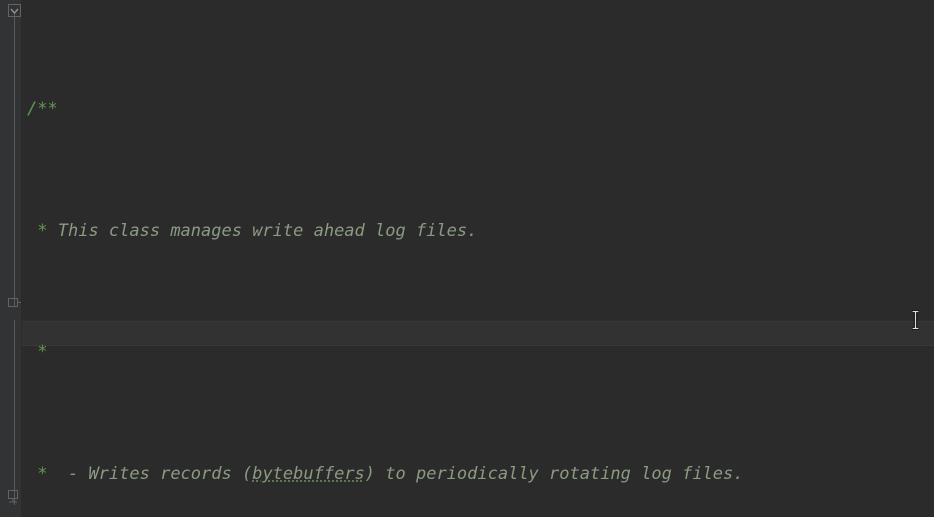  I want to click on fold-end-icon-class, so click(14, 496).